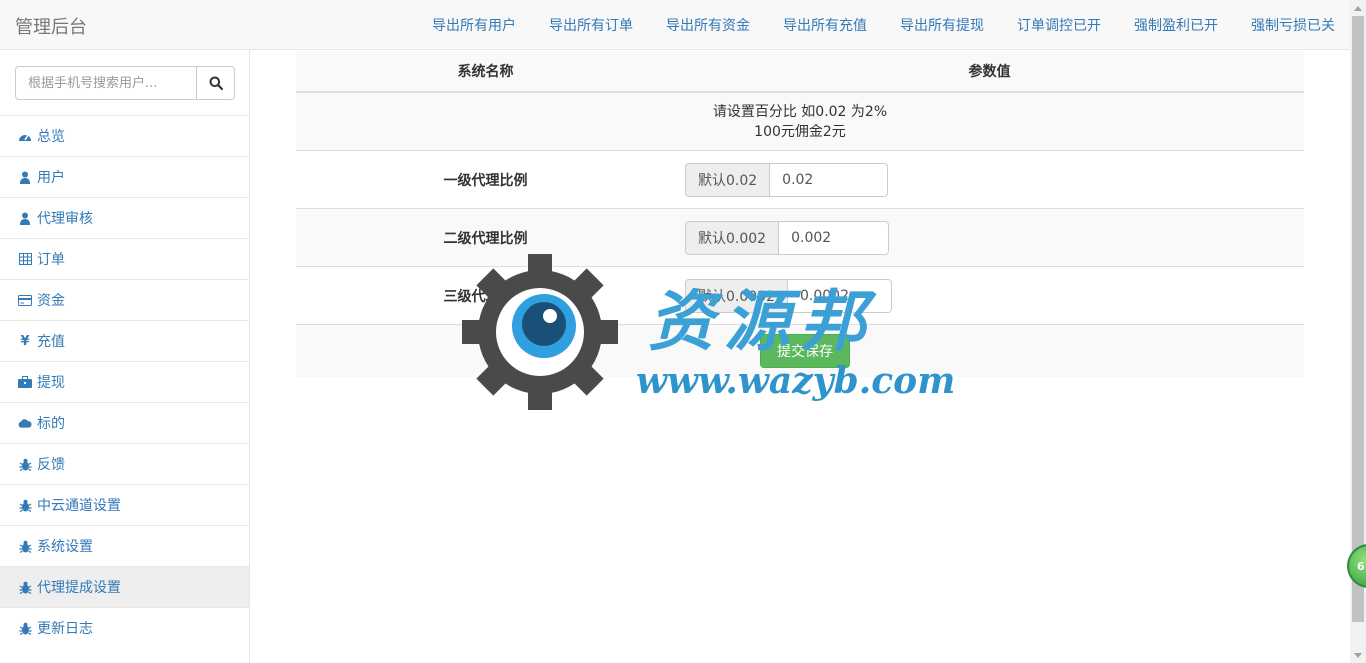 The image size is (1366, 663). What do you see at coordinates (485, 237) in the screenshot?
I see `row-label: 二级代理比例` at bounding box center [485, 237].